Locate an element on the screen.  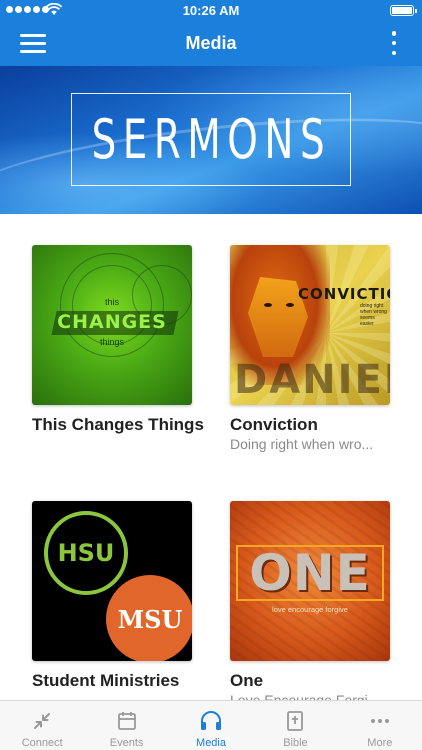
artwork-tagline: love encourage forgive is located at coordinates (310, 609).